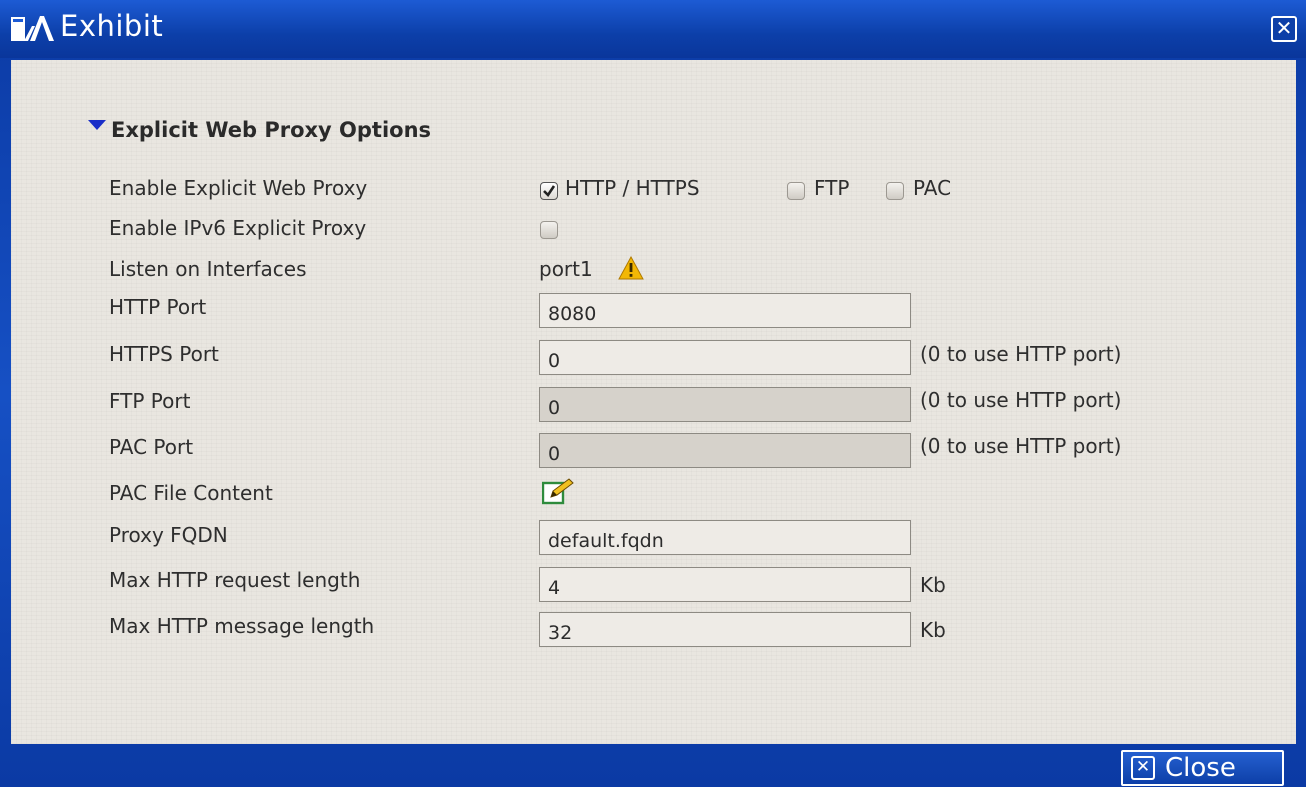 Image resolution: width=1306 pixels, height=787 pixels. I want to click on ftp-port-input, so click(725, 404).